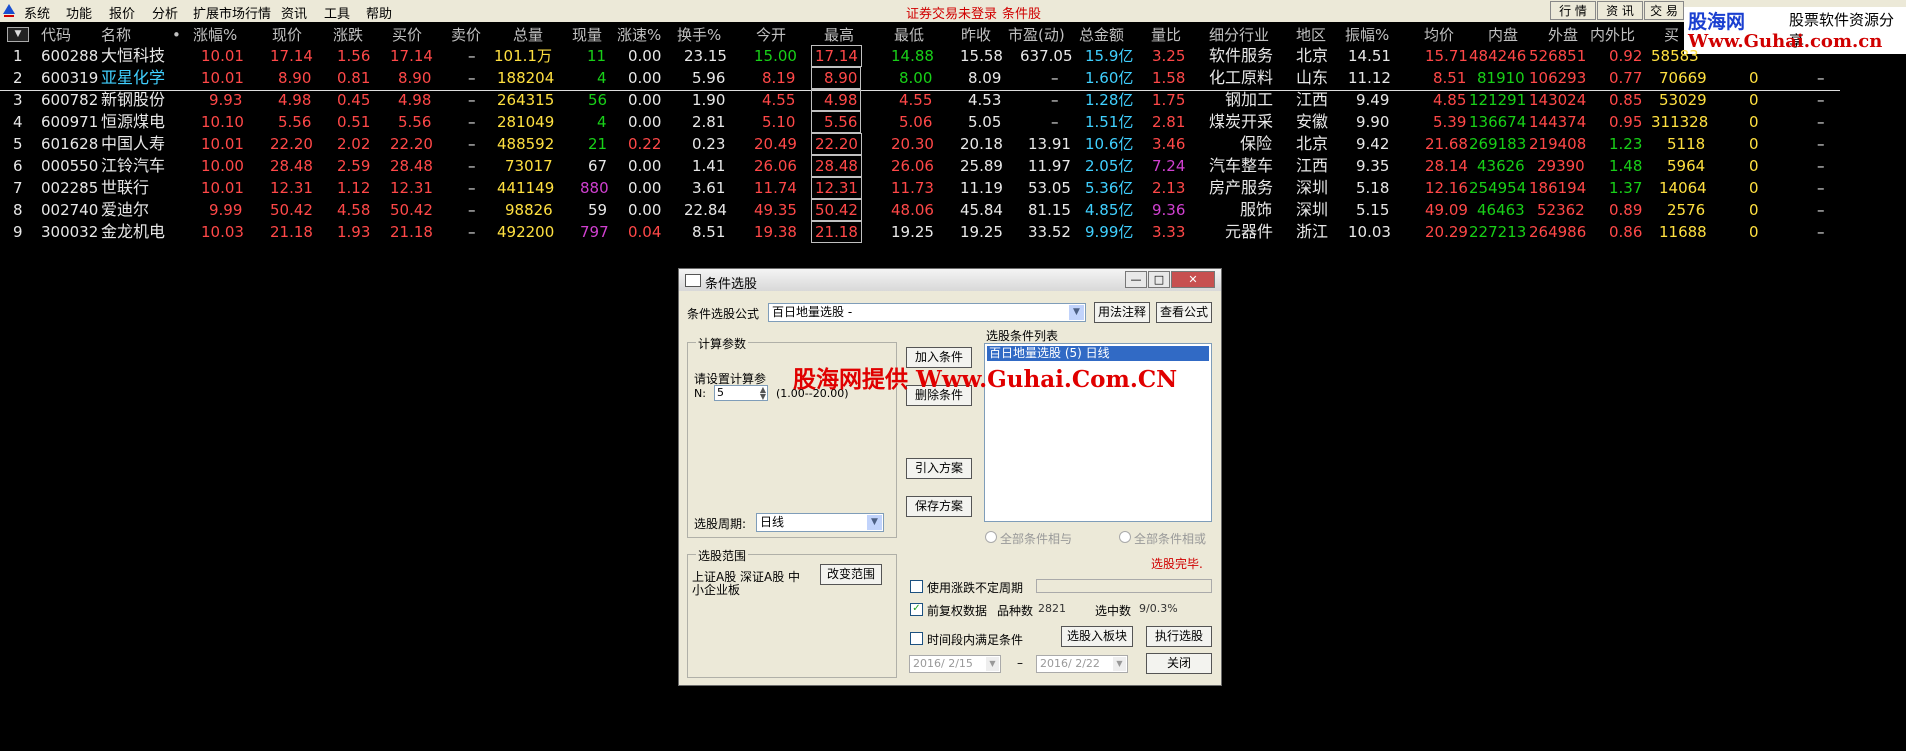 The height and width of the screenshot is (751, 1906). Describe the element at coordinates (354, 210) in the screenshot. I see `change: 4.58` at that location.